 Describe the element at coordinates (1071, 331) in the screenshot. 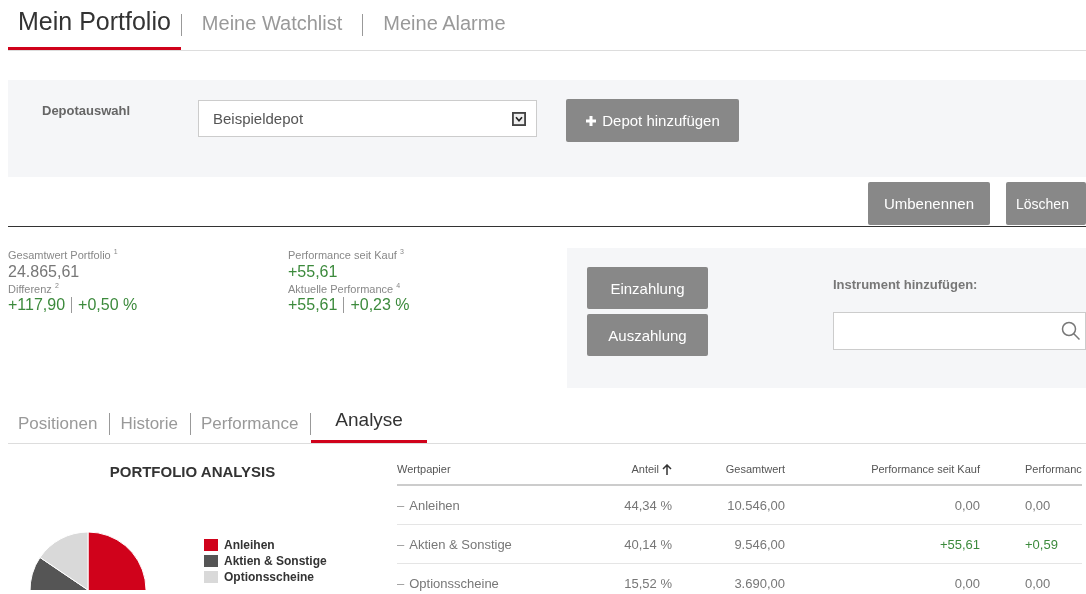

I see `search-icon` at that location.